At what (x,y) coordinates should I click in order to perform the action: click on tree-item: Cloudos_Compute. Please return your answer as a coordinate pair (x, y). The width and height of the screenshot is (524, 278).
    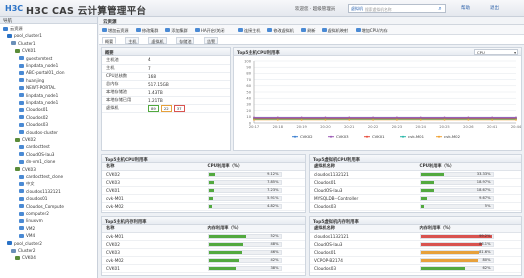
    Looking at the image, I should click on (41, 206).